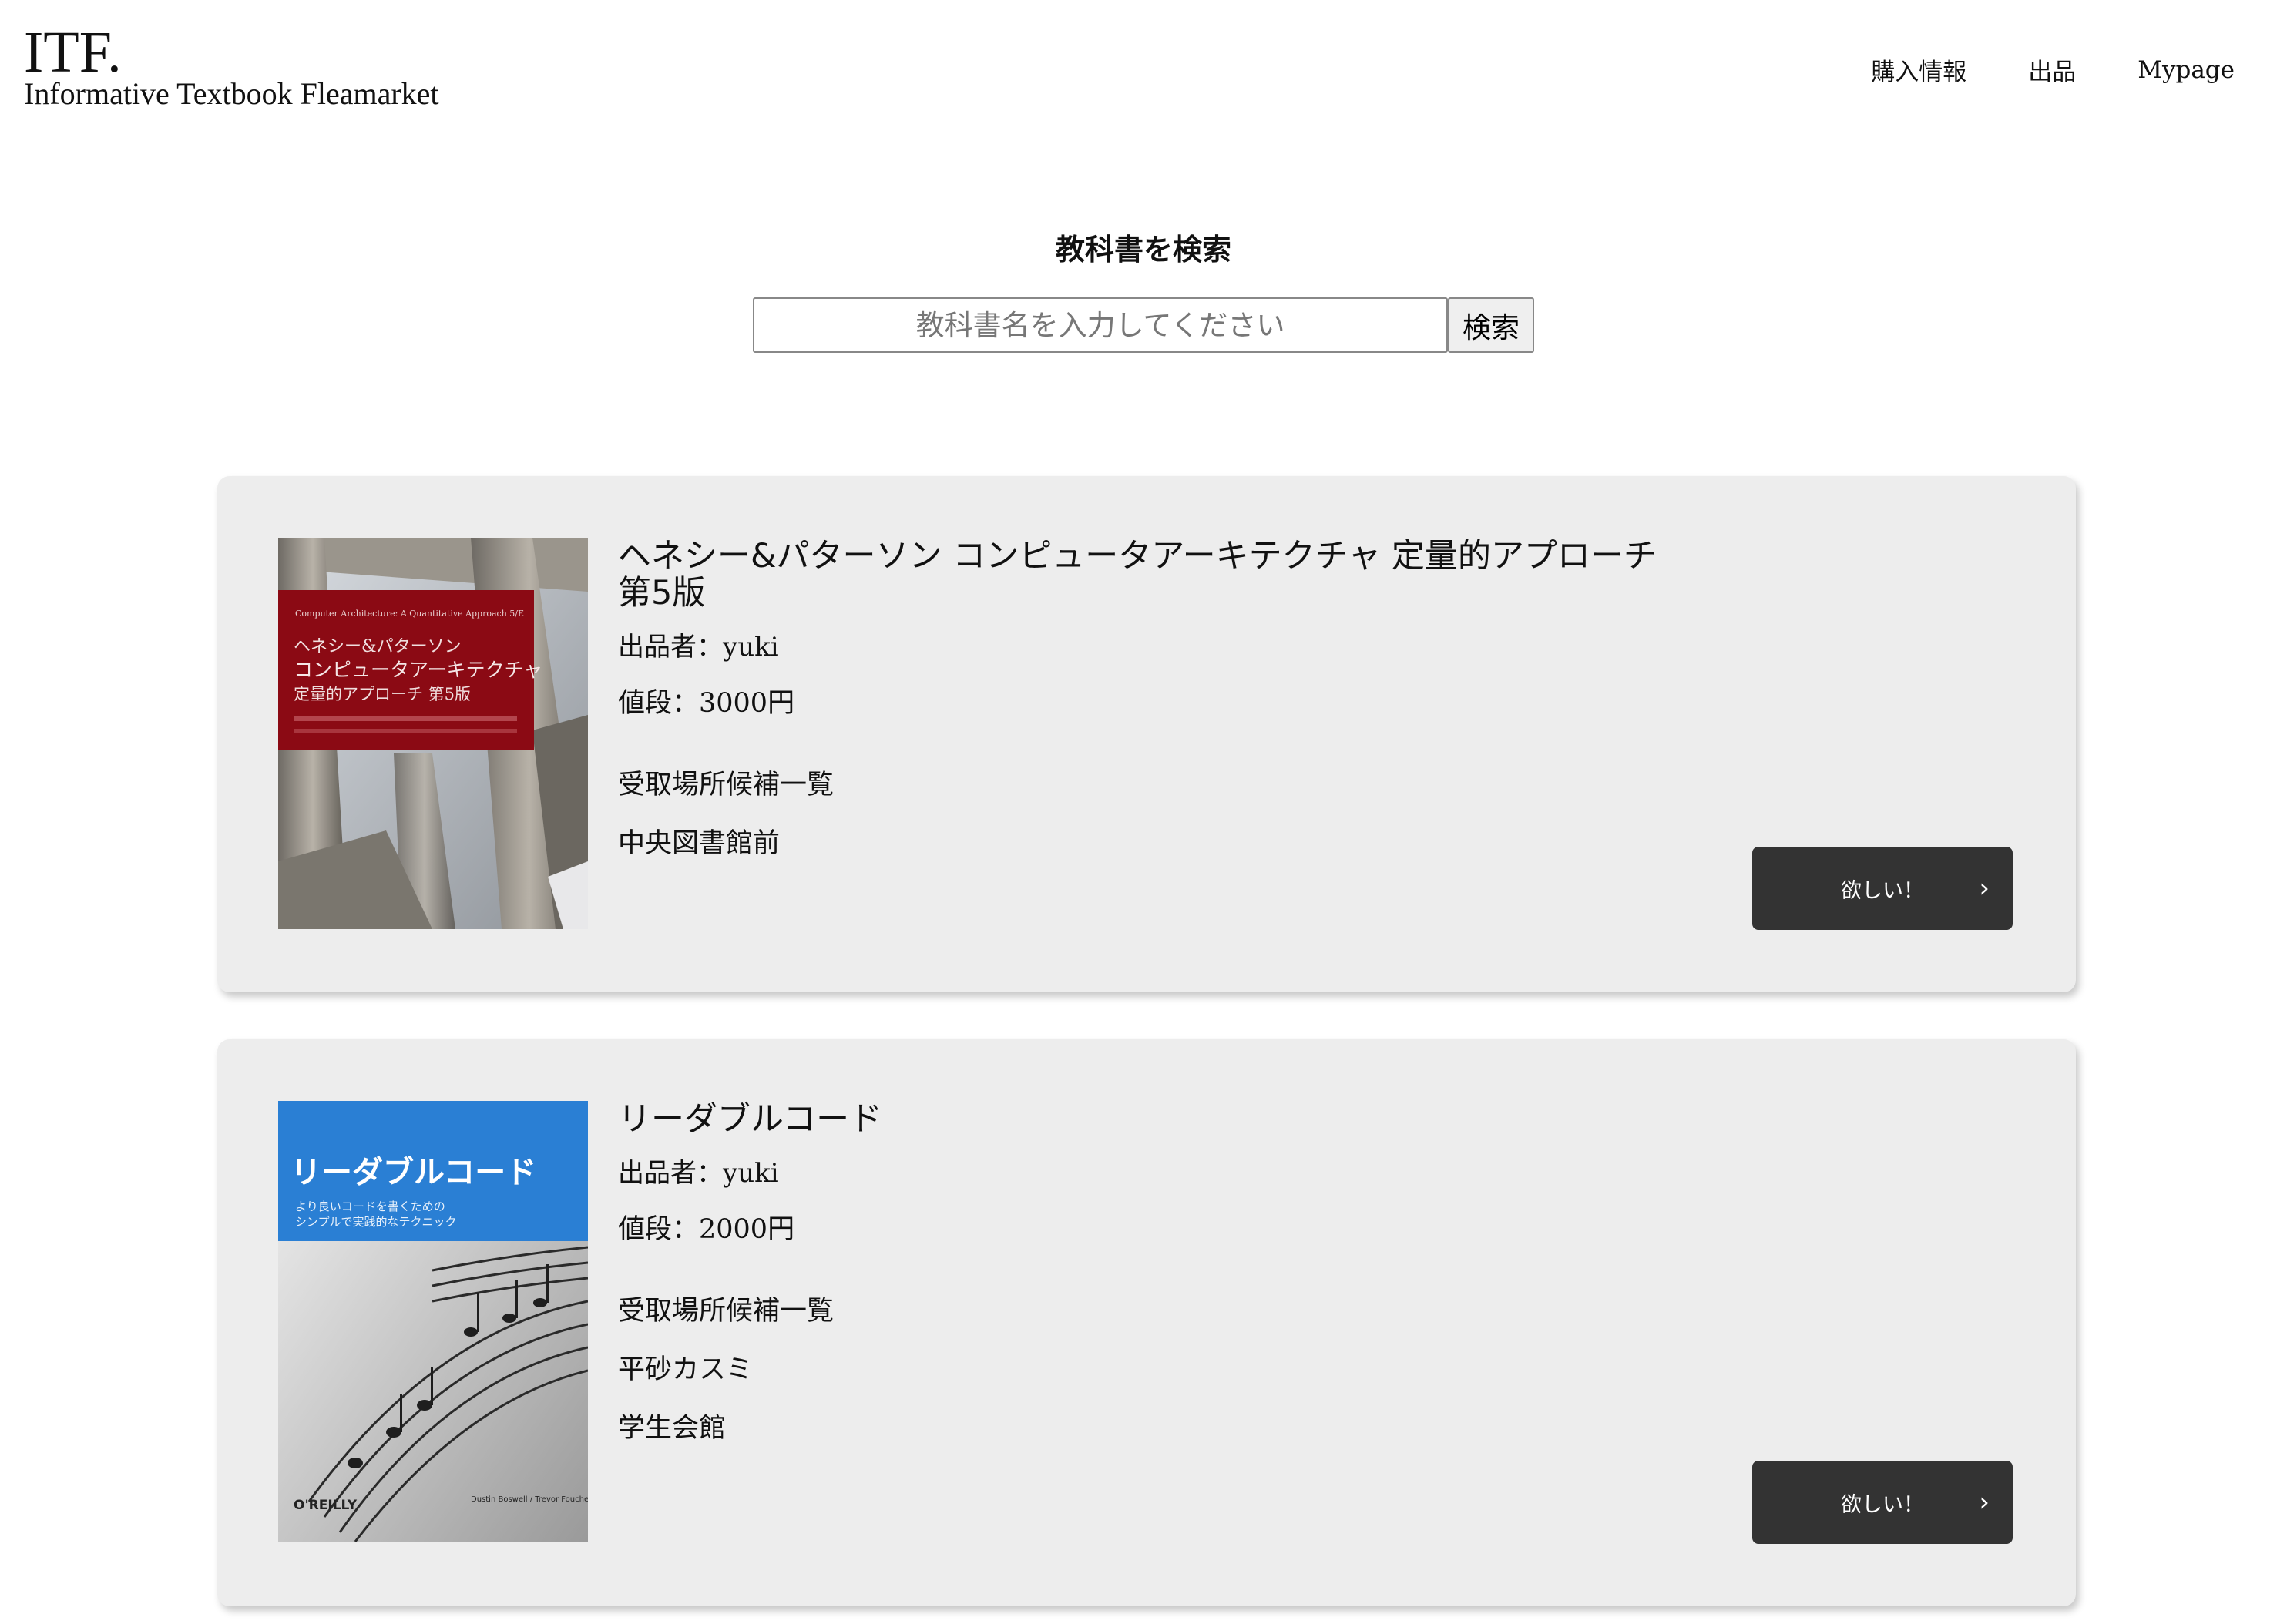  I want to click on pickup-place: 中央図書館前, so click(699, 843).